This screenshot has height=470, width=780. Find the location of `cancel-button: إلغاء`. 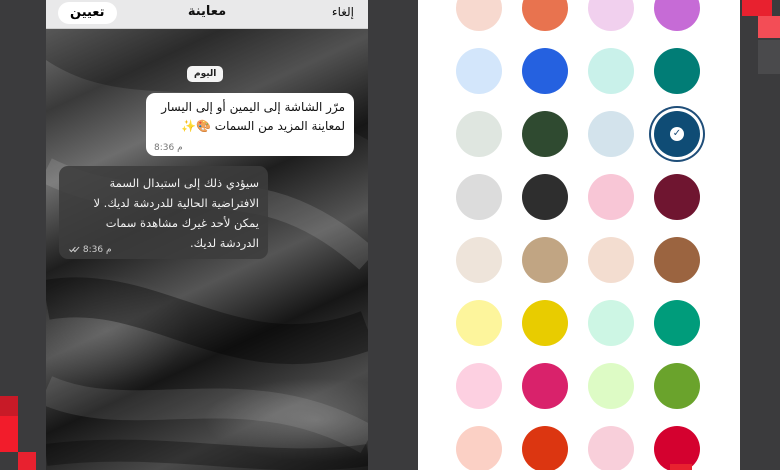

cancel-button: إلغاء is located at coordinates (343, 12).